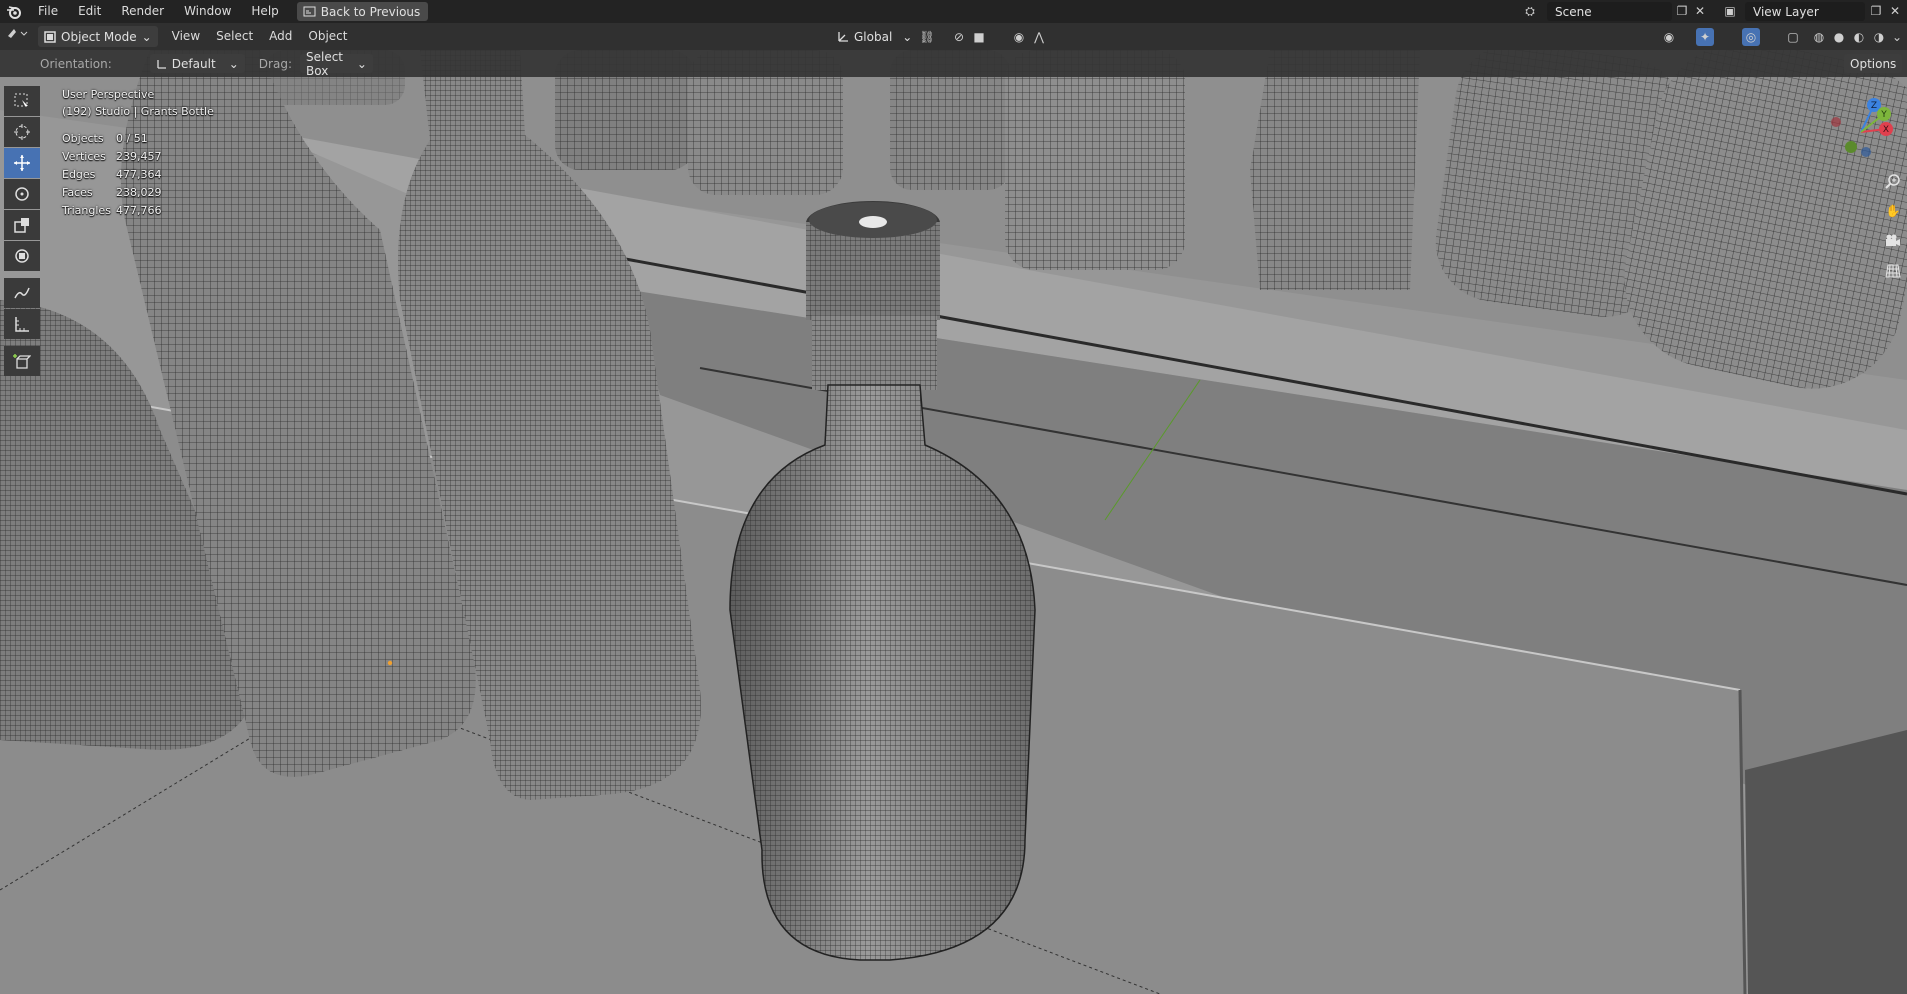  I want to click on menu-select: Select, so click(234, 36).